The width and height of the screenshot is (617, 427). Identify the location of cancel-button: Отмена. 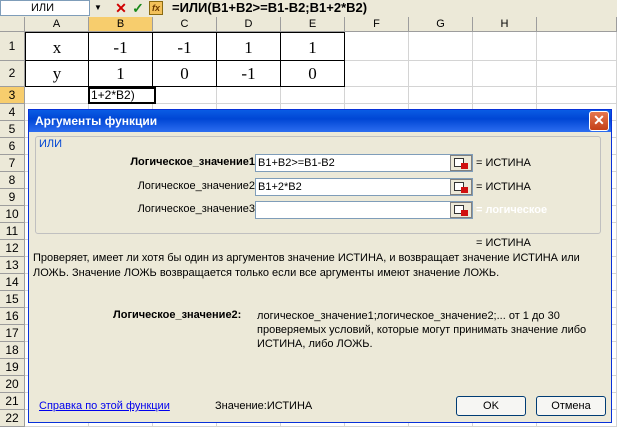
(571, 406).